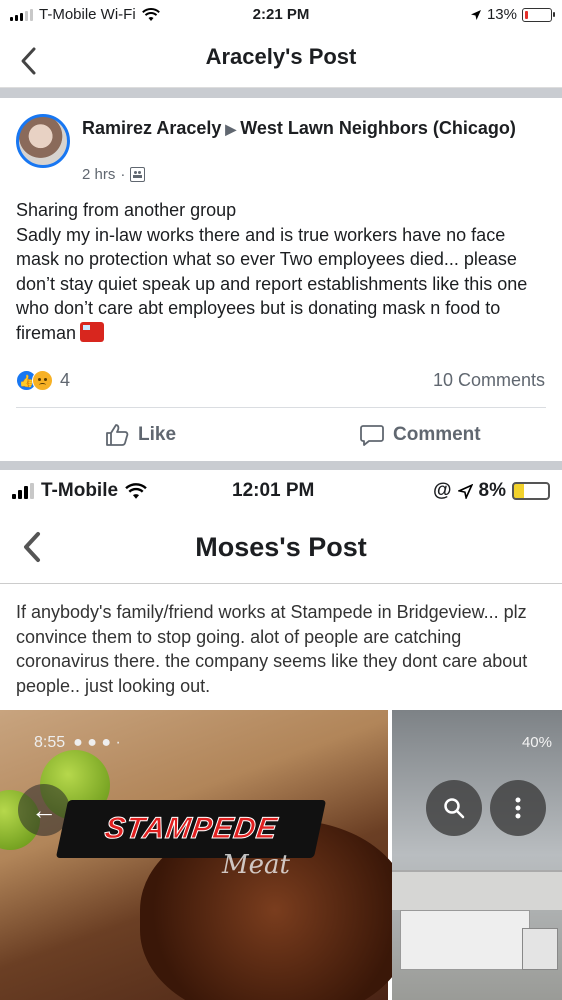 This screenshot has width=562, height=1000. What do you see at coordinates (538, 14) in the screenshot?
I see `battery-icon` at bounding box center [538, 14].